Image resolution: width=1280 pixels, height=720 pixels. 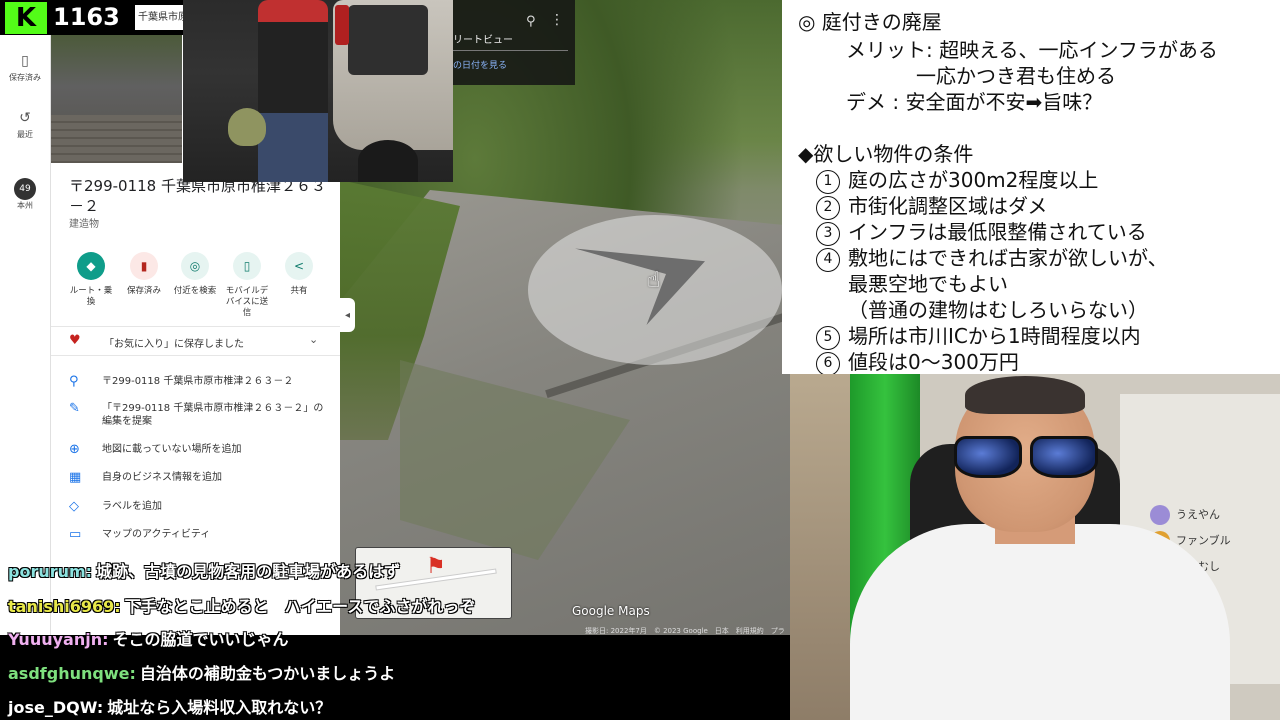 What do you see at coordinates (974, 102) in the screenshot?
I see `slide-demerit: デメ : 安全面が不安➡旨味？` at bounding box center [974, 102].